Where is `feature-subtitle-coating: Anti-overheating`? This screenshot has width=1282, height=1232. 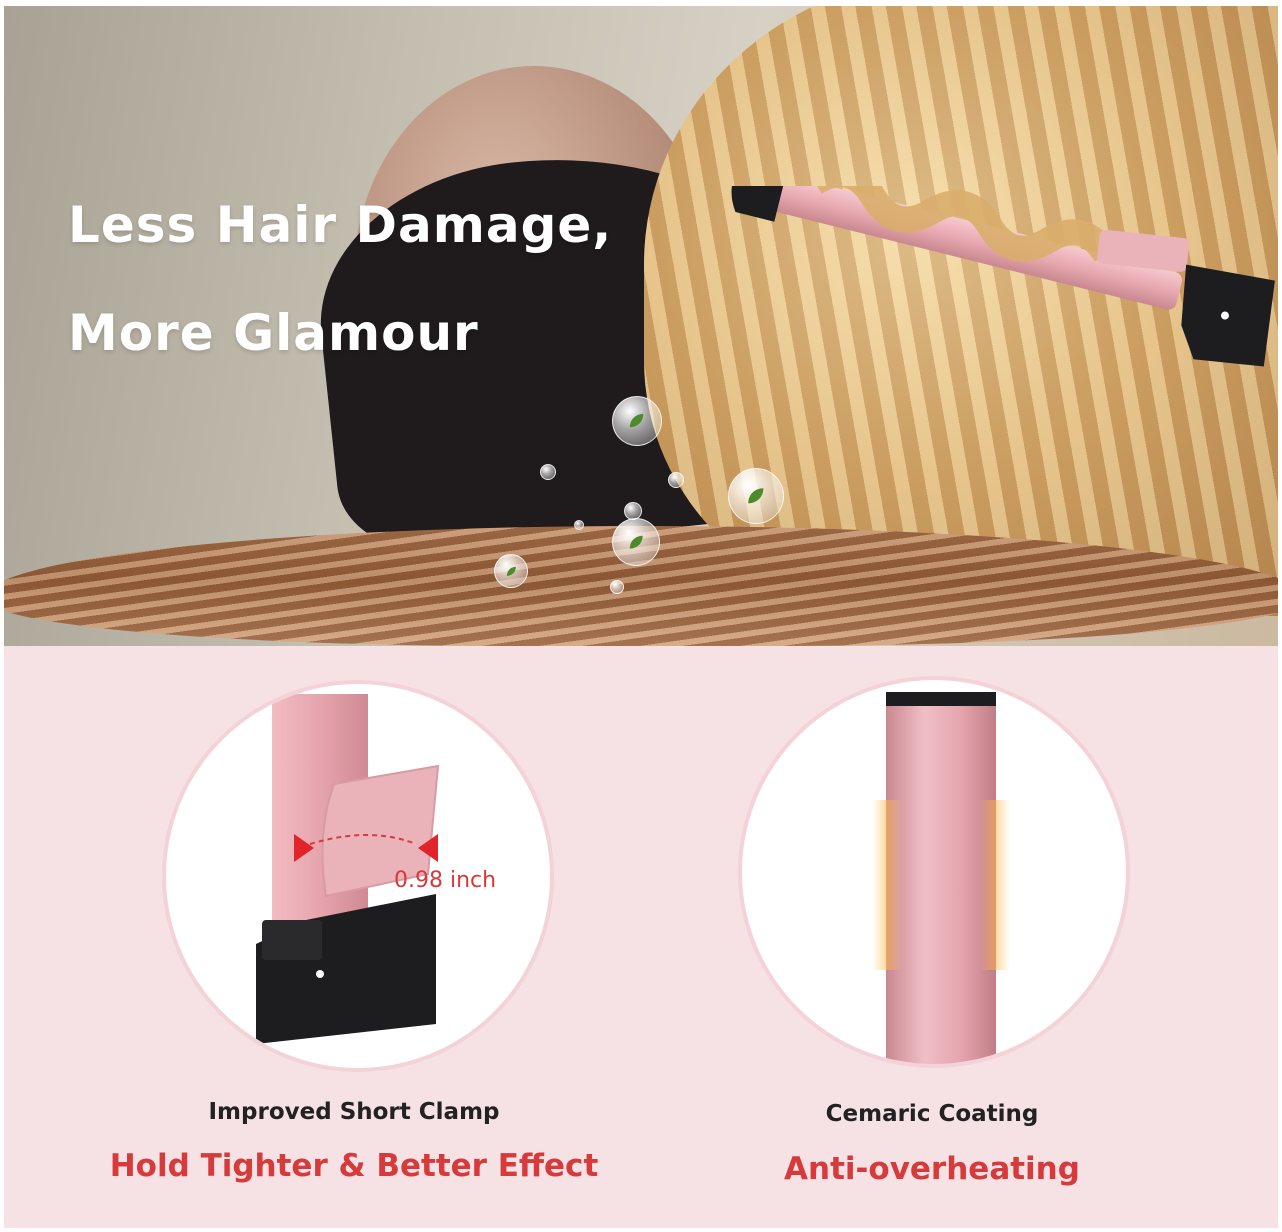 feature-subtitle-coating: Anti-overheating is located at coordinates (932, 1169).